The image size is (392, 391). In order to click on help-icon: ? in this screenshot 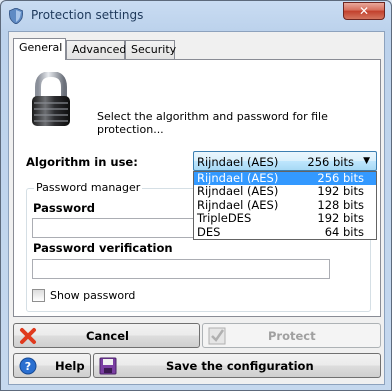, I will do `click(28, 366)`.